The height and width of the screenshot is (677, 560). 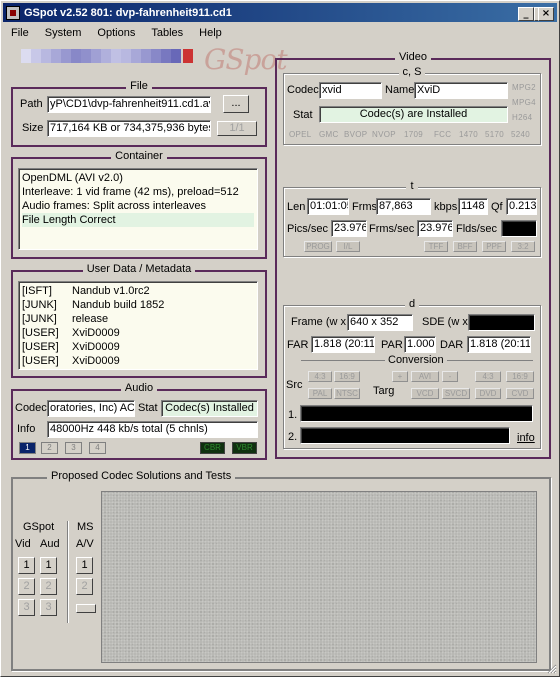 What do you see at coordinates (465, 246) in the screenshot?
I see `bff-tag: BFF` at bounding box center [465, 246].